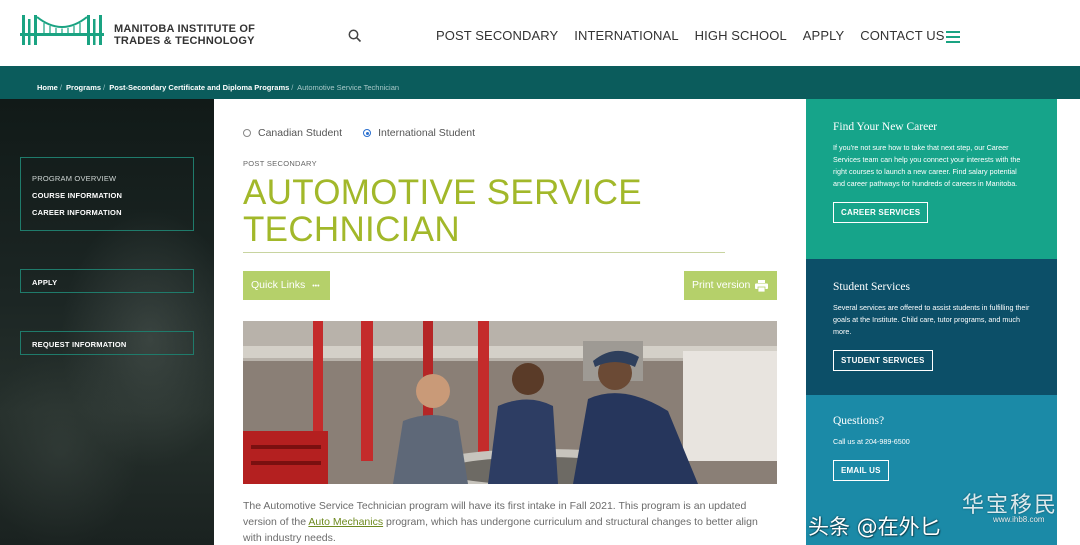 The image size is (1080, 545). I want to click on breadcrumb-current: Automotive Service Technician, so click(348, 87).